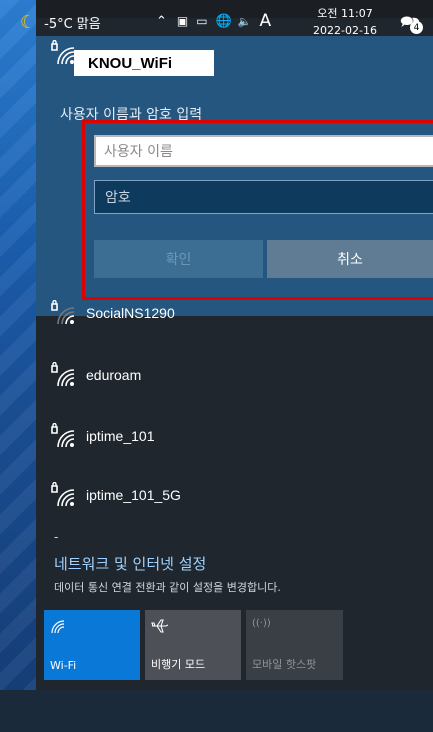 This screenshot has width=433, height=732. I want to click on globe-network-icon: 🌐, so click(224, 21).